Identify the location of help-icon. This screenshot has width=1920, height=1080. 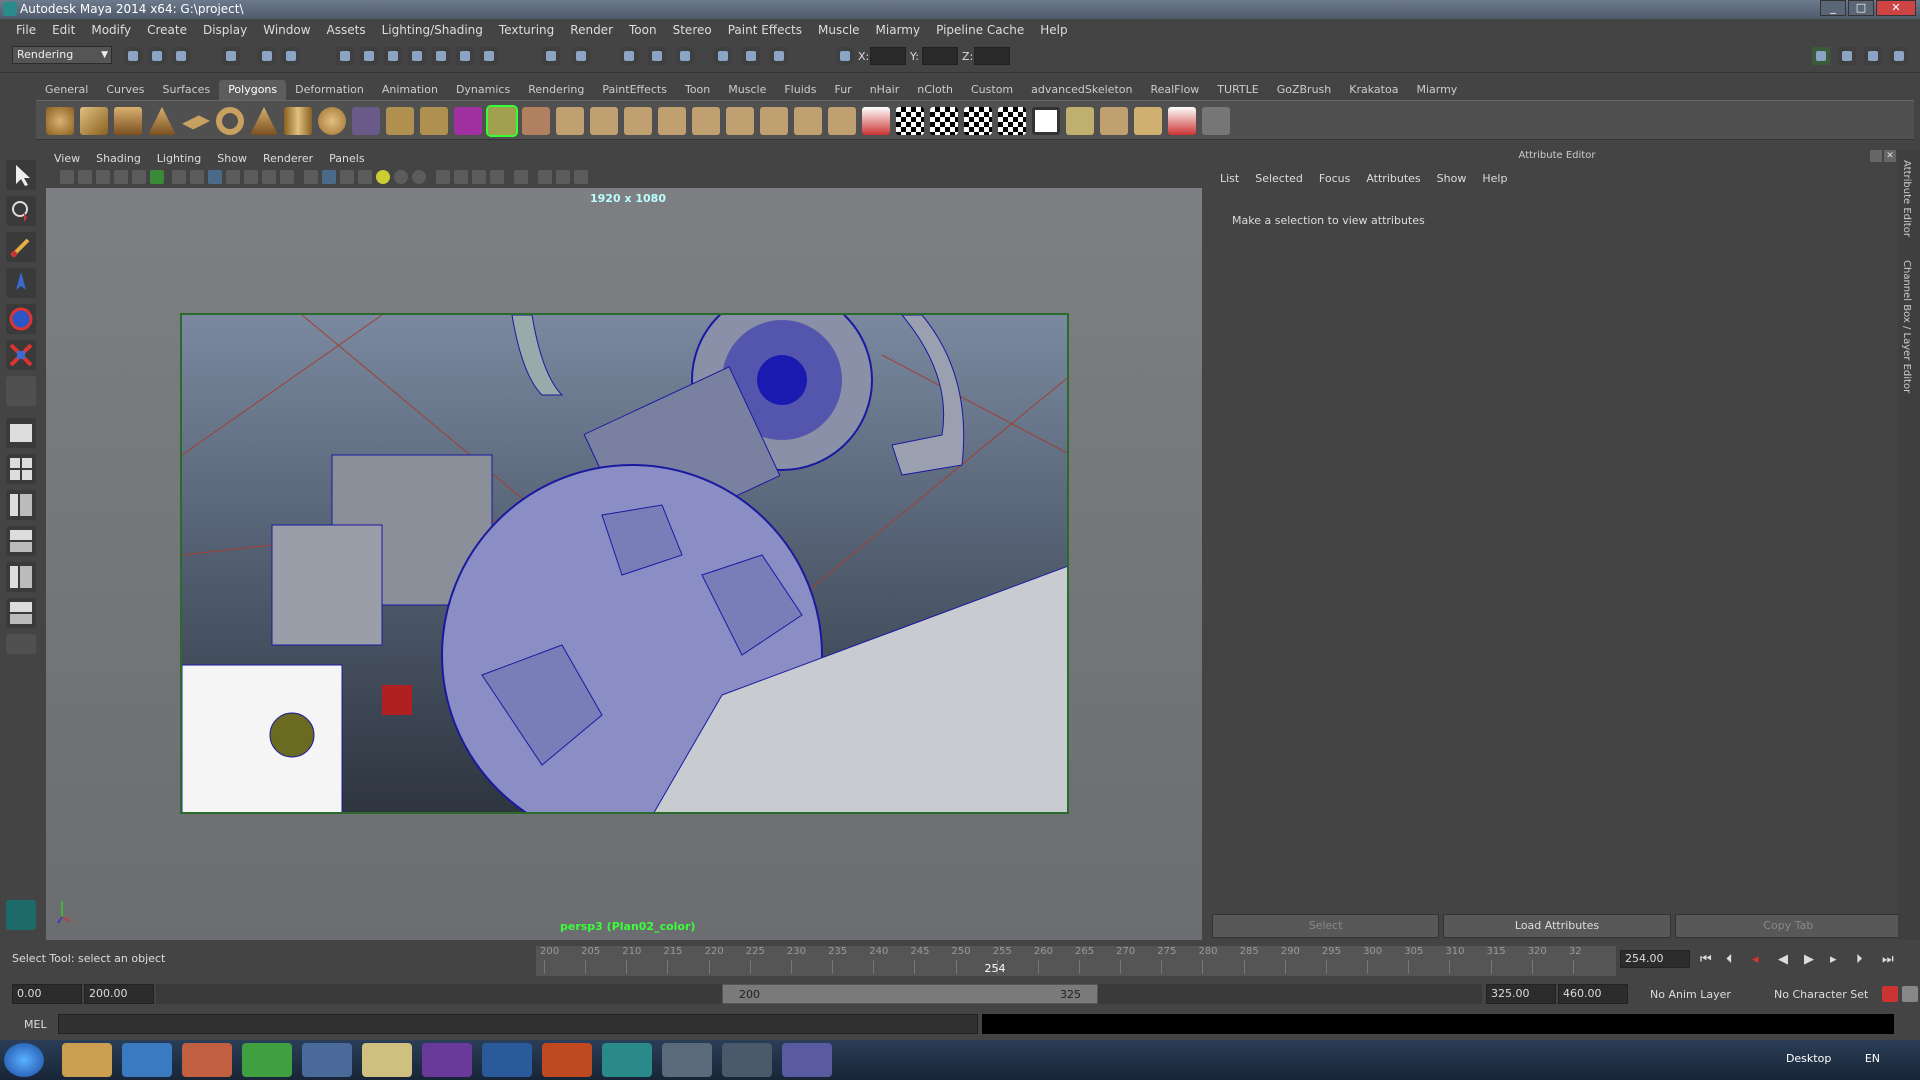
(489, 56).